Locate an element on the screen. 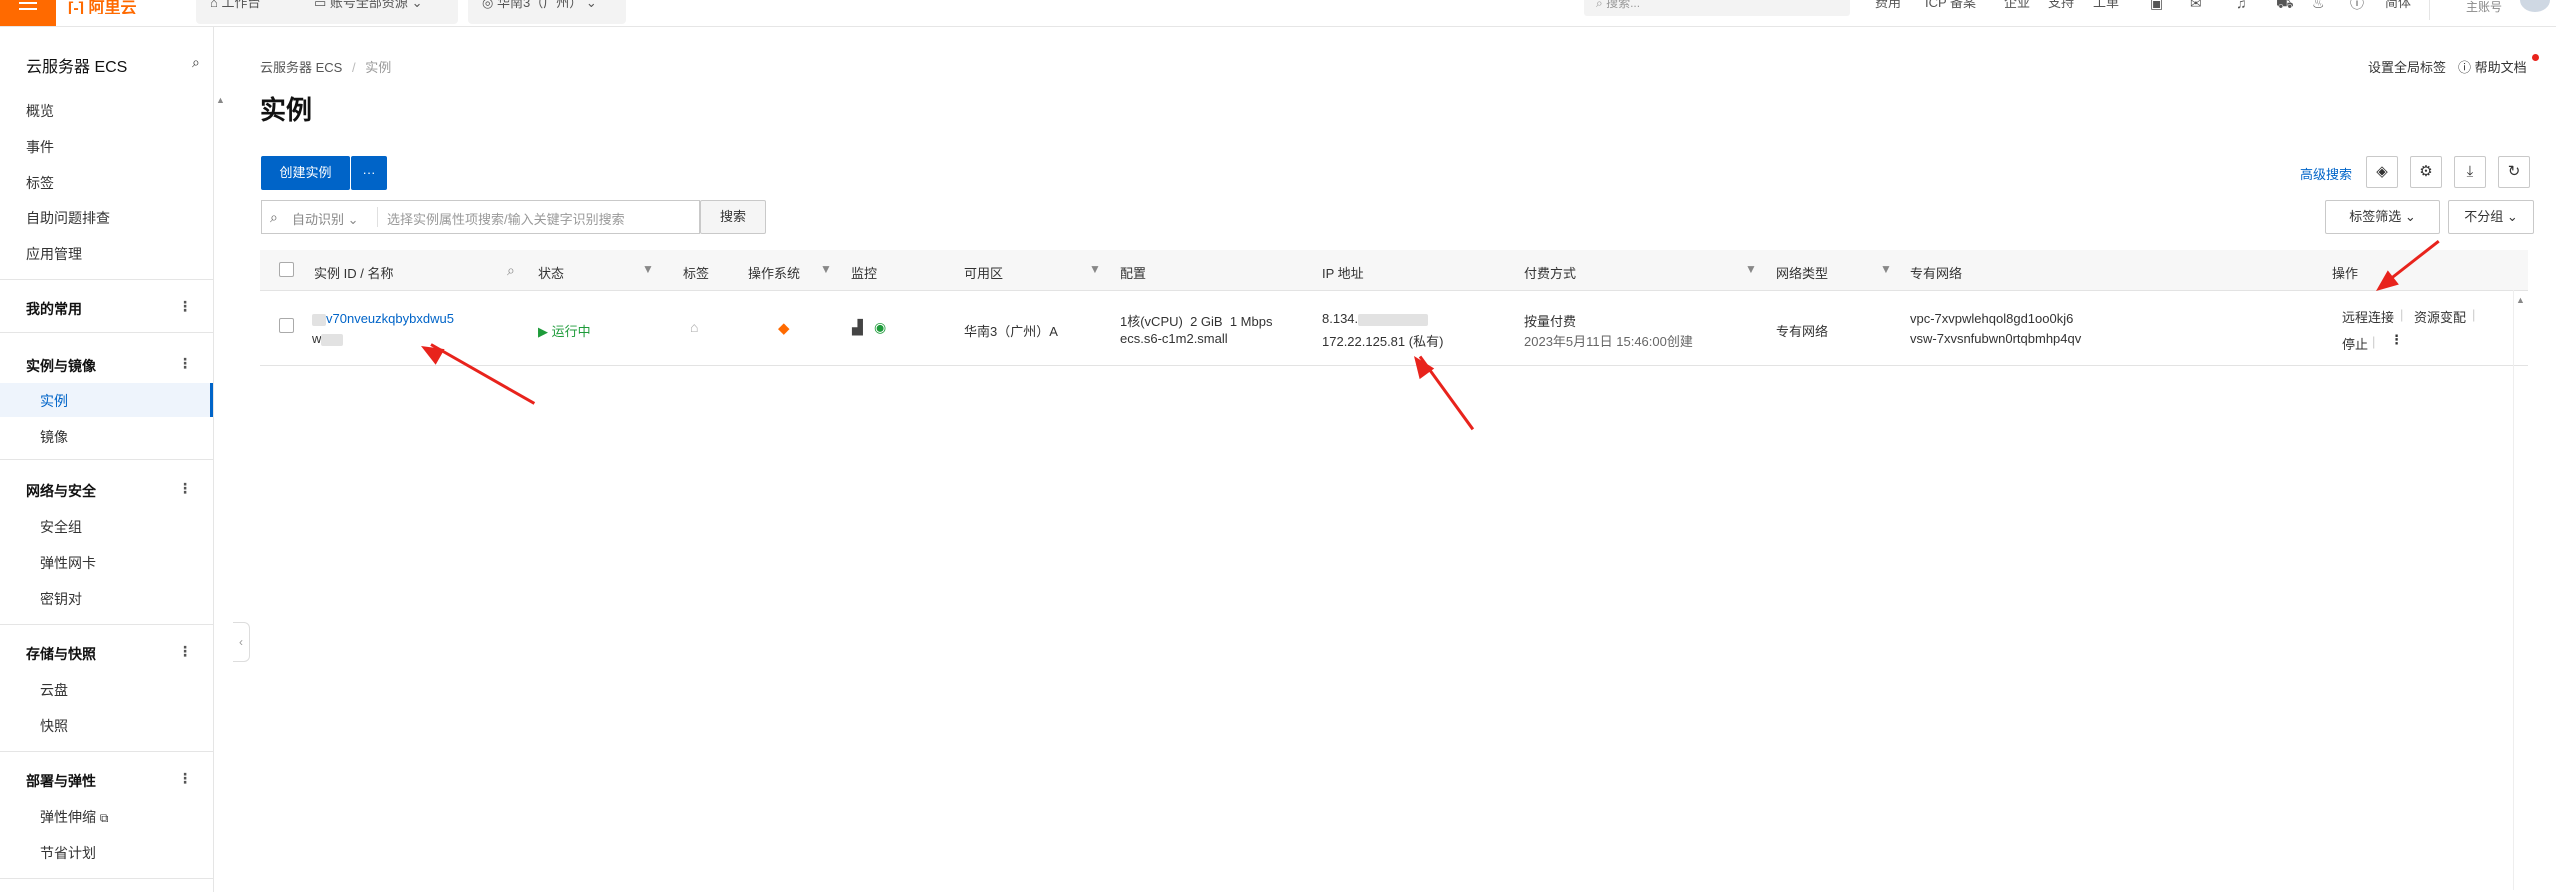 The height and width of the screenshot is (892, 2556). monitor-chart-icon: ▟ is located at coordinates (857, 327).